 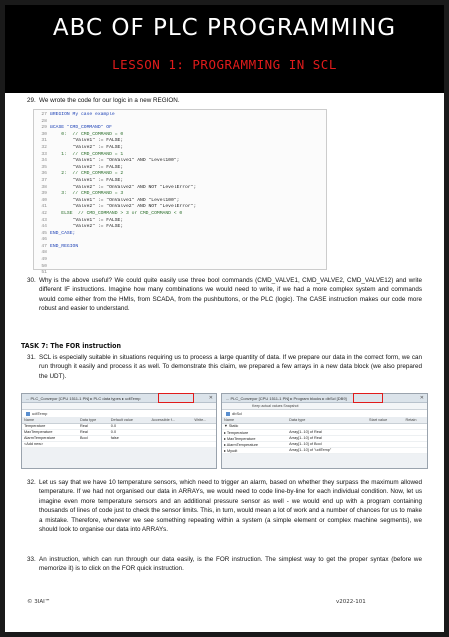 I want to click on code-line: ⊟CASE "CMD_COMMAND" OF, so click(x=81, y=128).